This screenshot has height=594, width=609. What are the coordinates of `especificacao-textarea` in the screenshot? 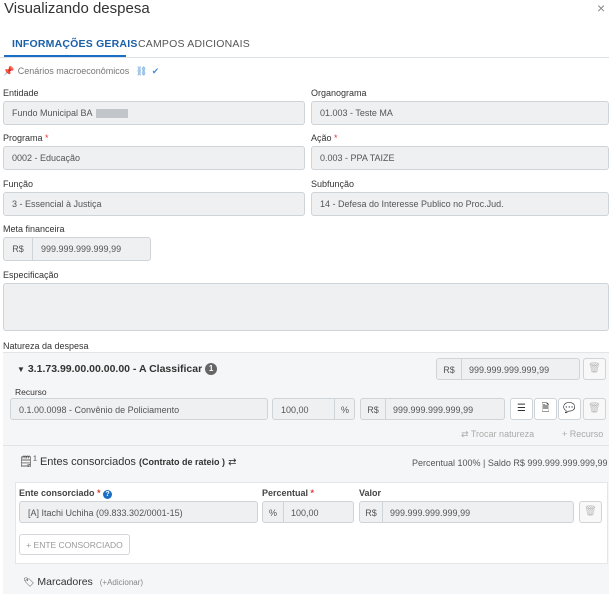 It's located at (306, 307).